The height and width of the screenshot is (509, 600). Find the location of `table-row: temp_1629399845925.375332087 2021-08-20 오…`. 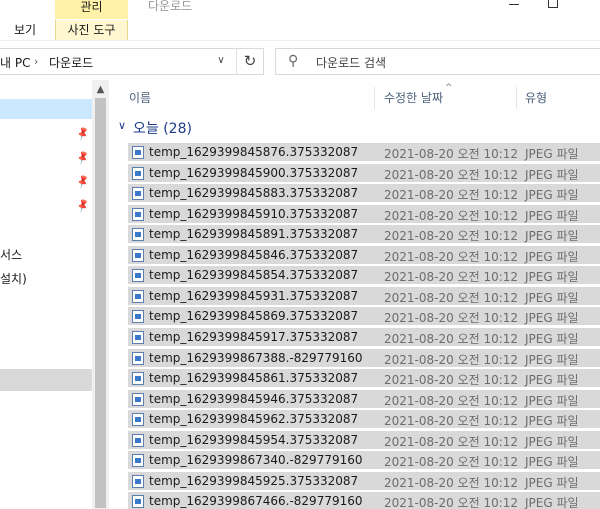

table-row: temp_1629399845925.375332087 2021-08-20 오… is located at coordinates (364, 481).